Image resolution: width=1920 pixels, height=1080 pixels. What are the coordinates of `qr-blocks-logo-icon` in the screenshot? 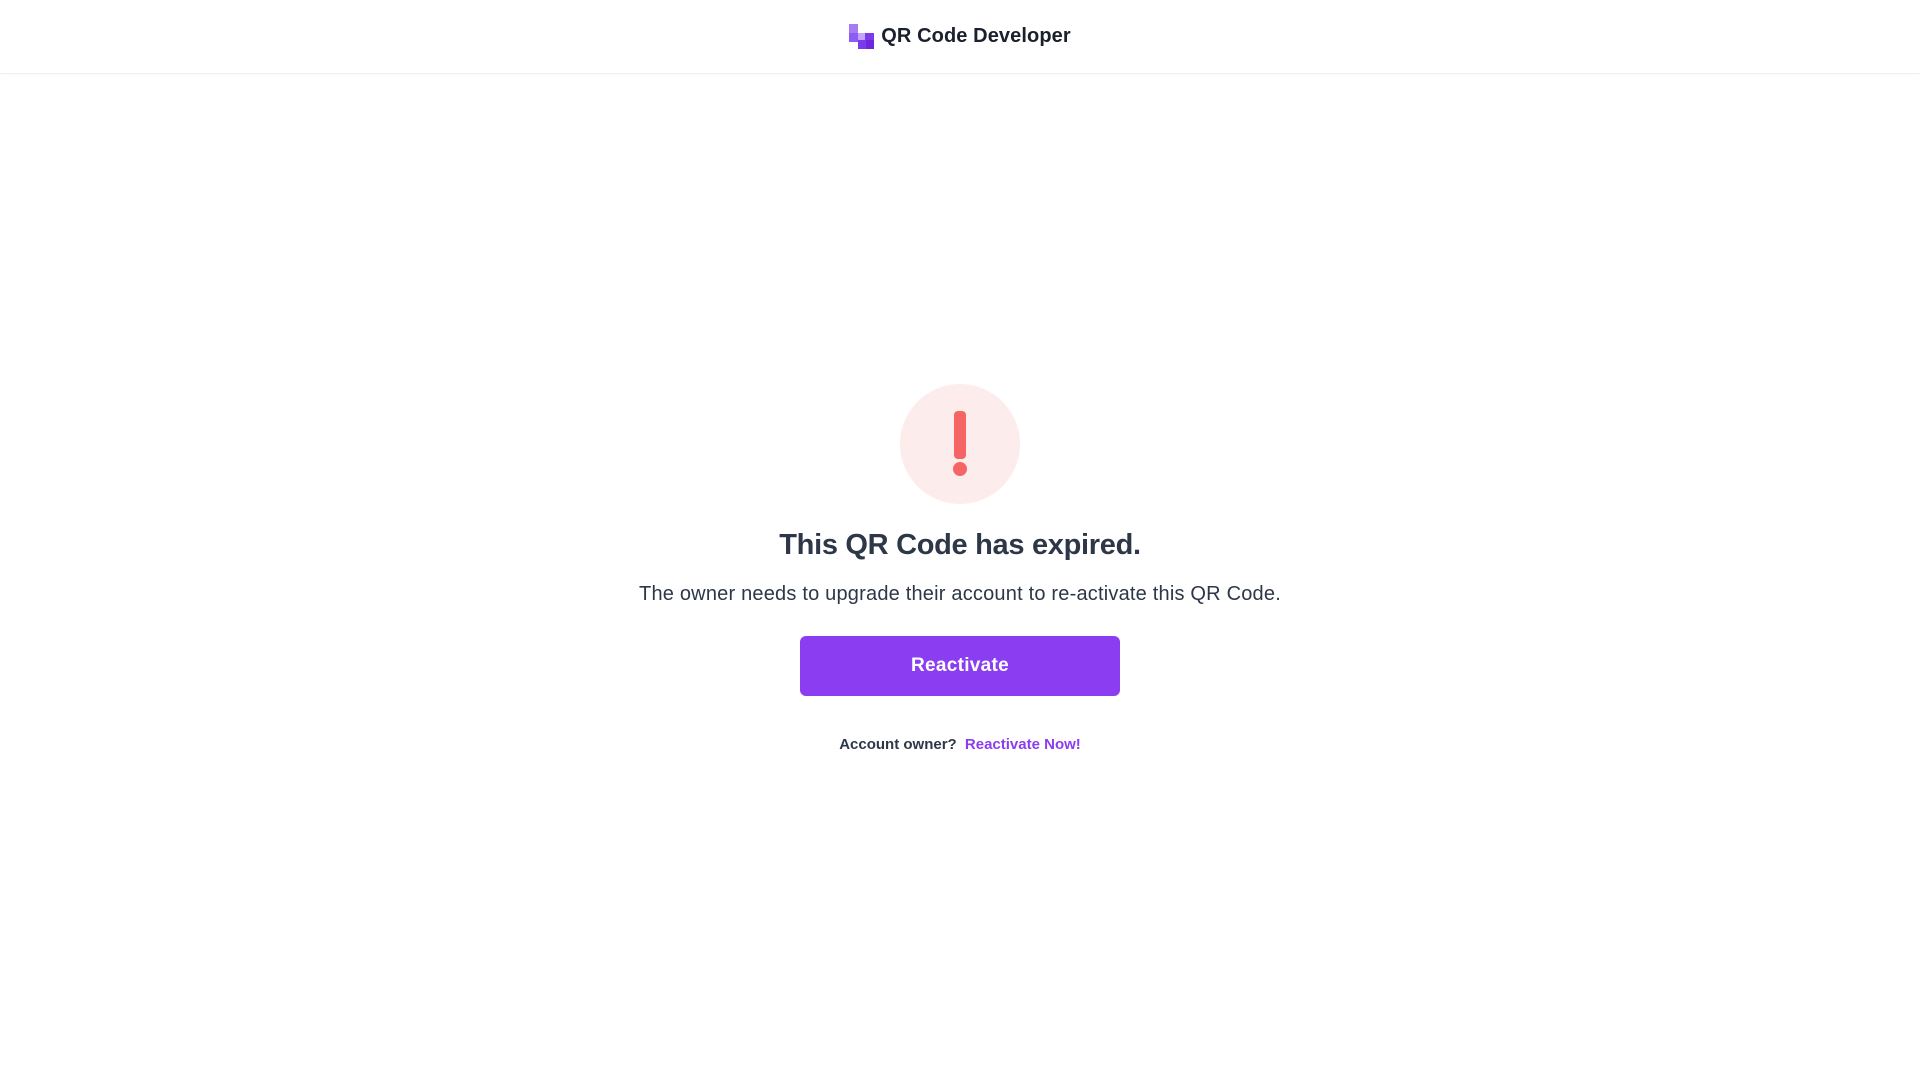 It's located at (862, 36).